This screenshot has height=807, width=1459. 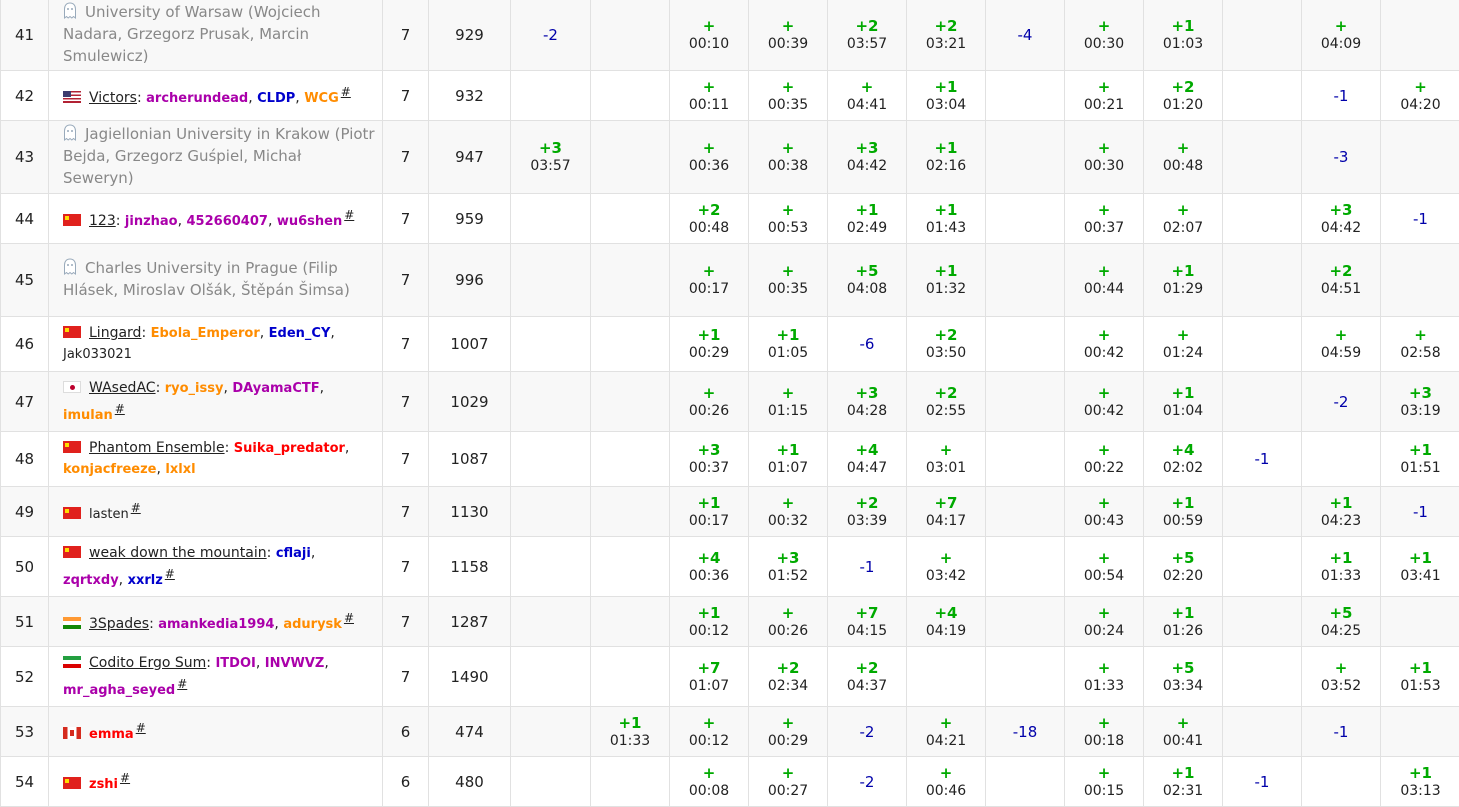 What do you see at coordinates (1104, 344) in the screenshot?
I see `problem-cell: +00:42` at bounding box center [1104, 344].